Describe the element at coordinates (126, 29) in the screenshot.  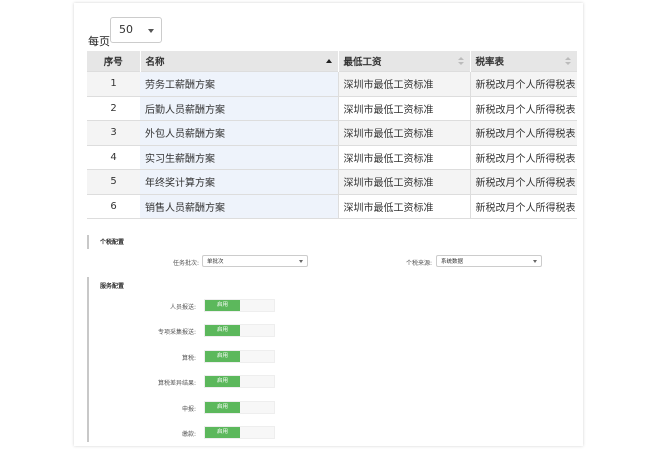
I see `per-page-value: 50` at that location.